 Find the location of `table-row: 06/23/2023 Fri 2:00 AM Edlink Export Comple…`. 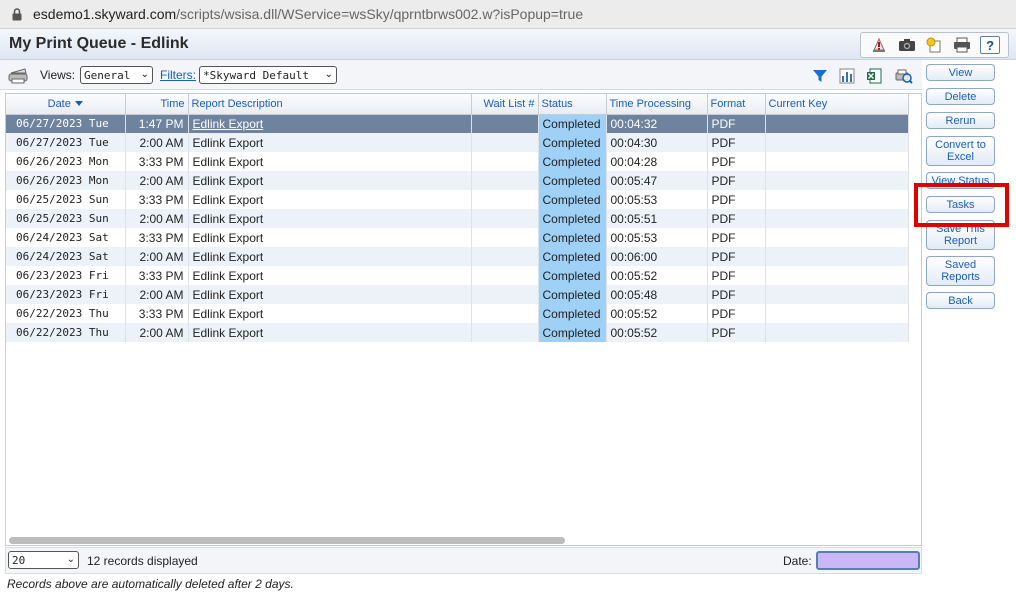

table-row: 06/23/2023 Fri 2:00 AM Edlink Export Comple… is located at coordinates (457, 294).